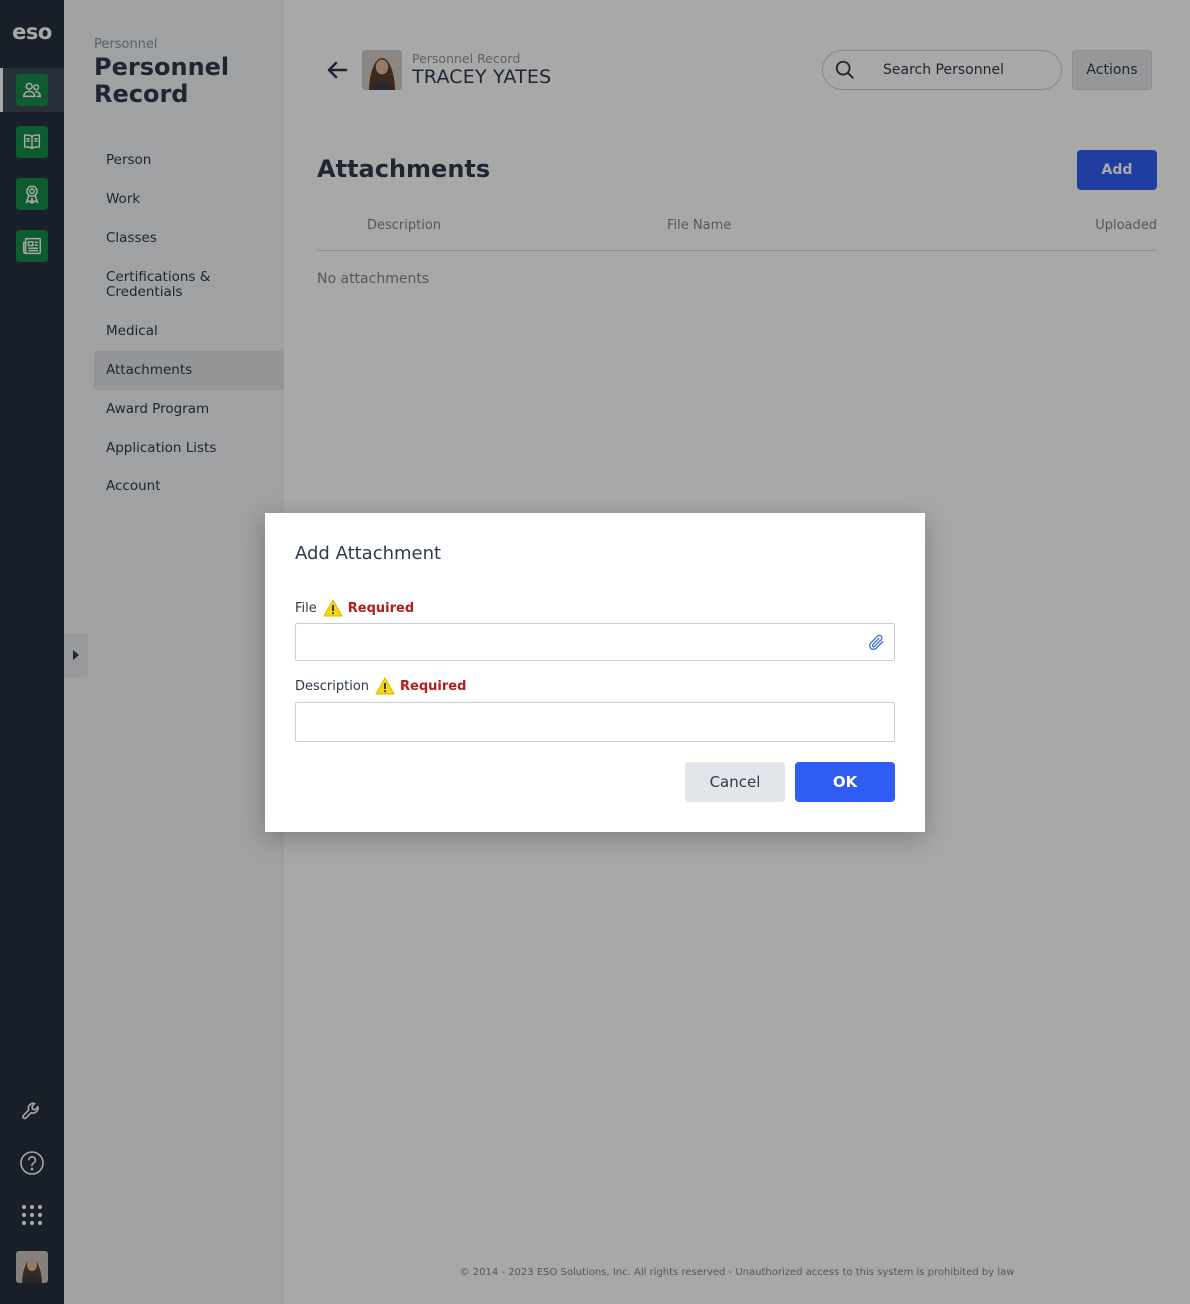 Image resolution: width=1190 pixels, height=1304 pixels. What do you see at coordinates (735, 782) in the screenshot?
I see `cancel-button: Cancel` at bounding box center [735, 782].